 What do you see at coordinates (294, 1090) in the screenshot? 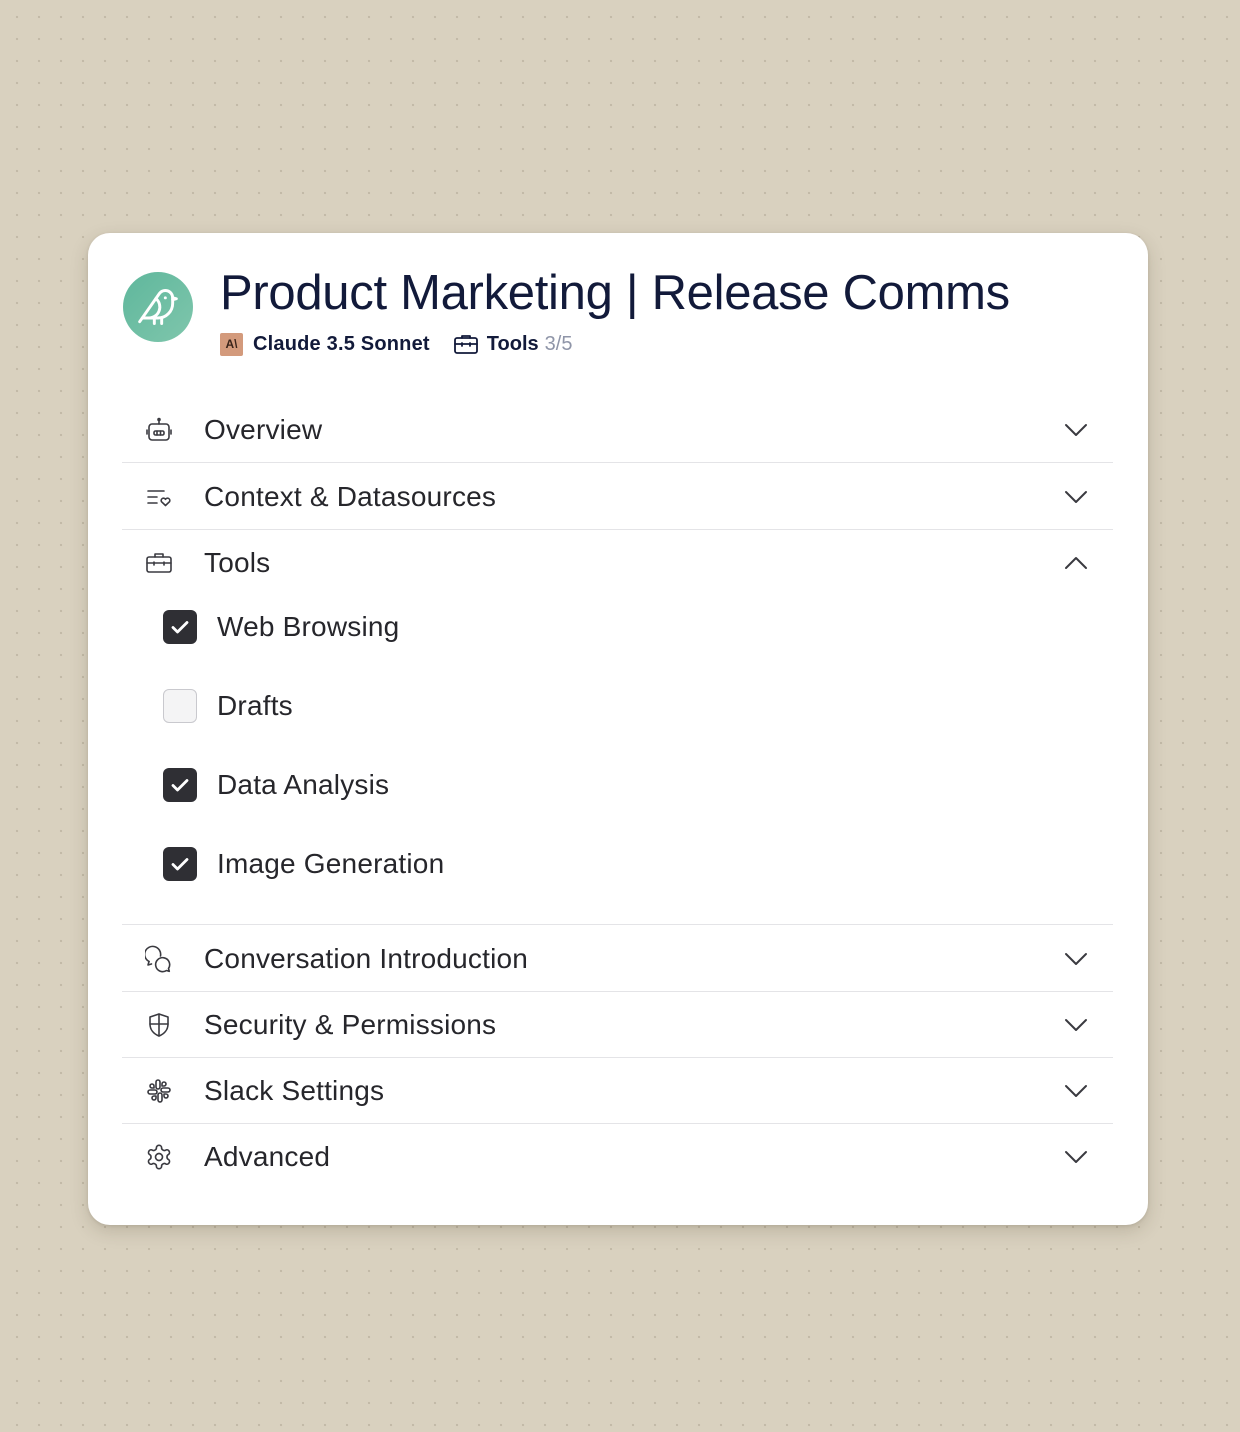
I see `section-slack-label: Slack Settings` at bounding box center [294, 1090].